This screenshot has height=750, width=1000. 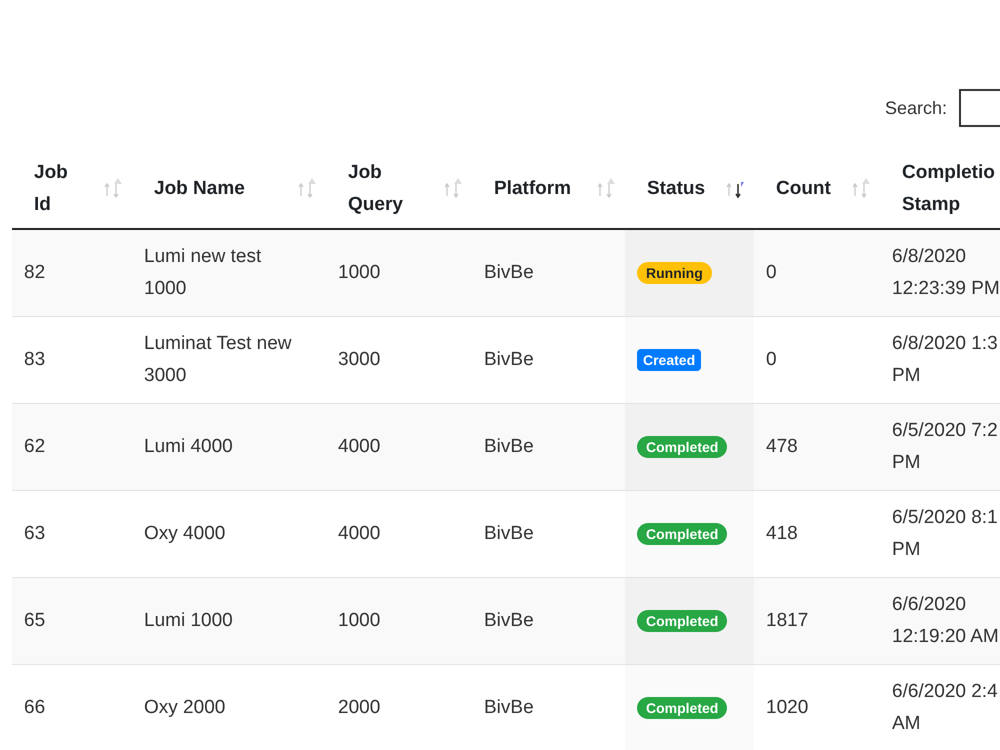 I want to click on table-cell-text: 6/8/2020 1:3 PM, so click(x=945, y=360).